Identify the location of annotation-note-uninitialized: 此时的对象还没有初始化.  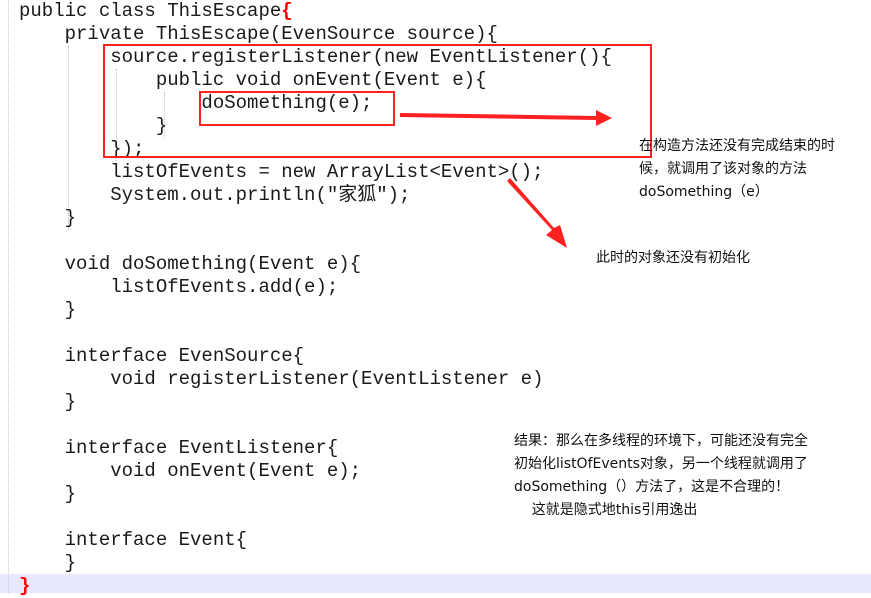
(673, 258).